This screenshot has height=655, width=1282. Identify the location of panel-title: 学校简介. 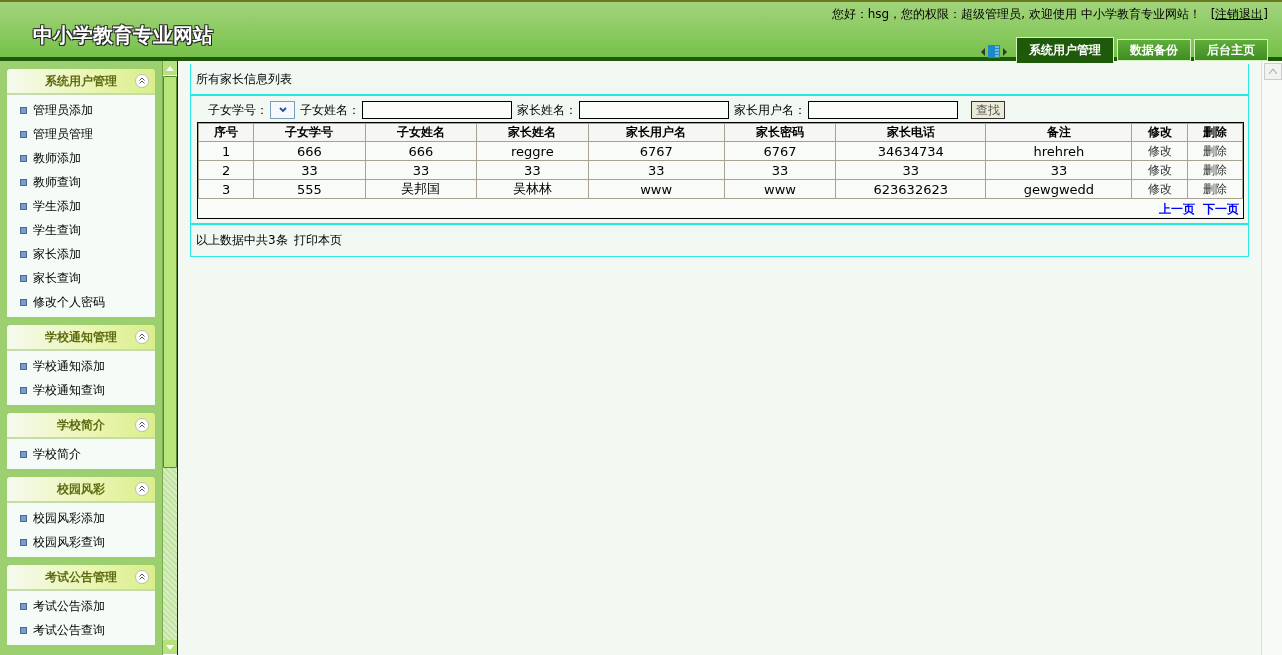
(81, 425).